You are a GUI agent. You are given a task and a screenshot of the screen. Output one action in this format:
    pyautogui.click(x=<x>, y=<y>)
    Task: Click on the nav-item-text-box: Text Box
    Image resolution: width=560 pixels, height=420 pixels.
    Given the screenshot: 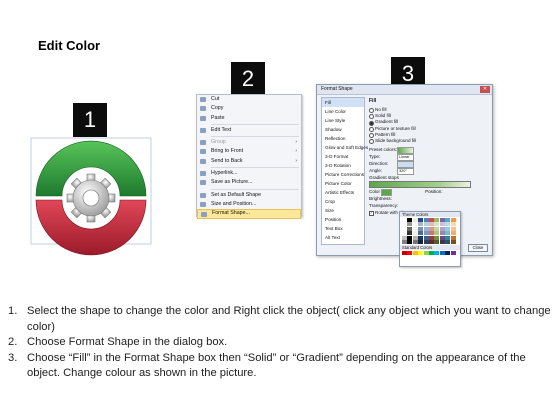 What is the action you would take?
    pyautogui.click(x=343, y=228)
    